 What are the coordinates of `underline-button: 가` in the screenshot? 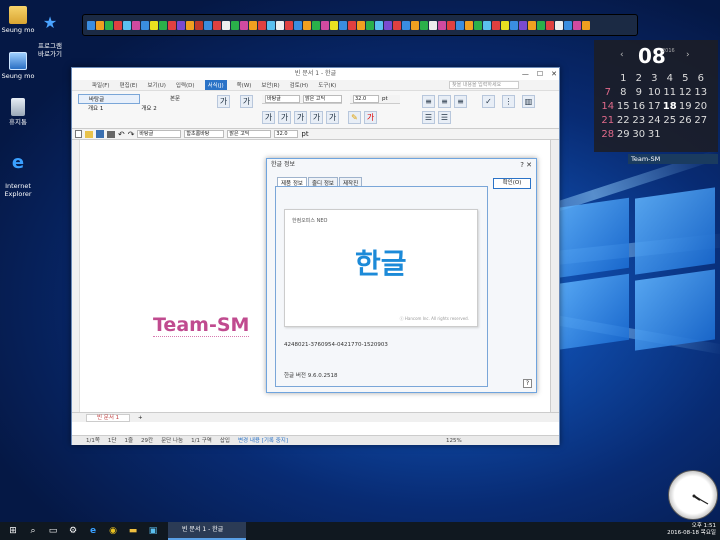 It's located at (316, 117).